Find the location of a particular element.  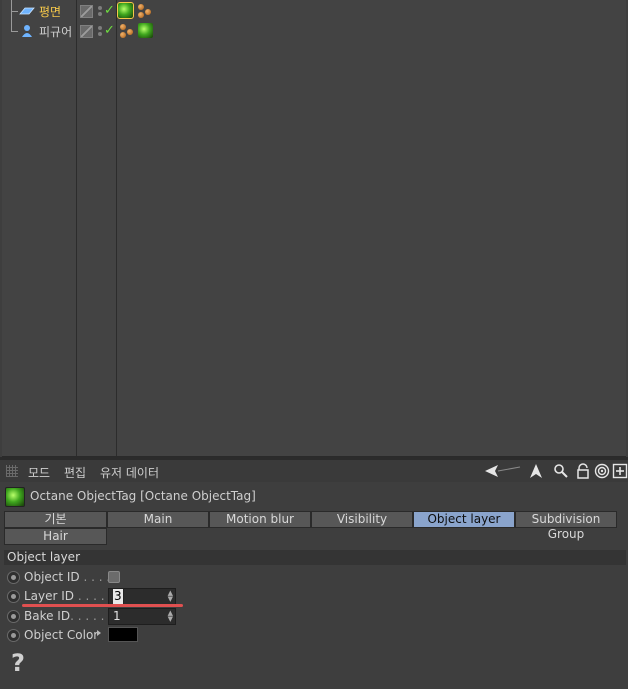

property-label: Object Color is located at coordinates (61, 635).